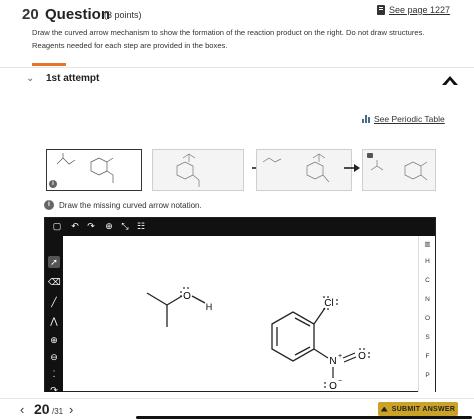 The height and width of the screenshot is (420, 474). I want to click on submit-answer-button: SUBMIT ANSWER, so click(418, 409).